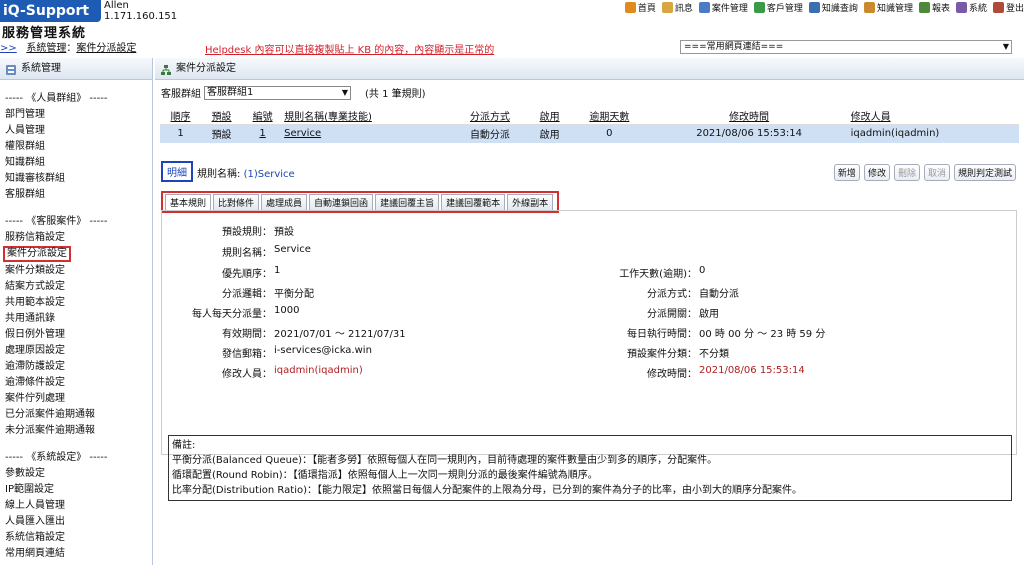 The height and width of the screenshot is (565, 1024). I want to click on action-button: 規則判定測試, so click(984, 172).